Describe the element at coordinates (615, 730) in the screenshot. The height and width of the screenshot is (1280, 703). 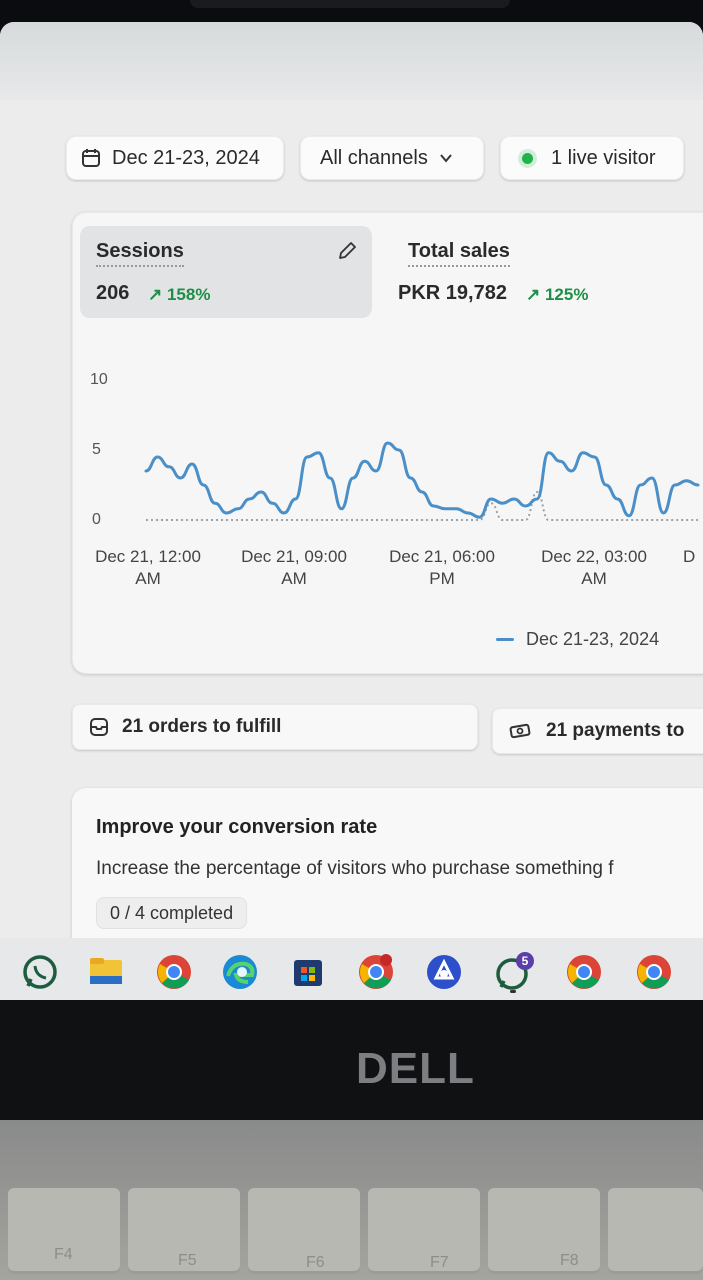
I see `payments-label: 21 payments to` at that location.